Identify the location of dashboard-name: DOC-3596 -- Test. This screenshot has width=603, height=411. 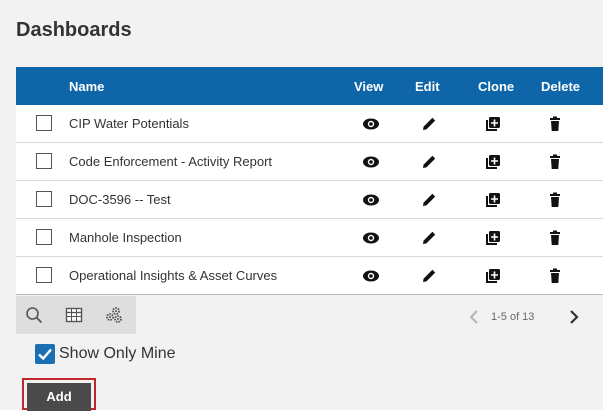
(120, 199).